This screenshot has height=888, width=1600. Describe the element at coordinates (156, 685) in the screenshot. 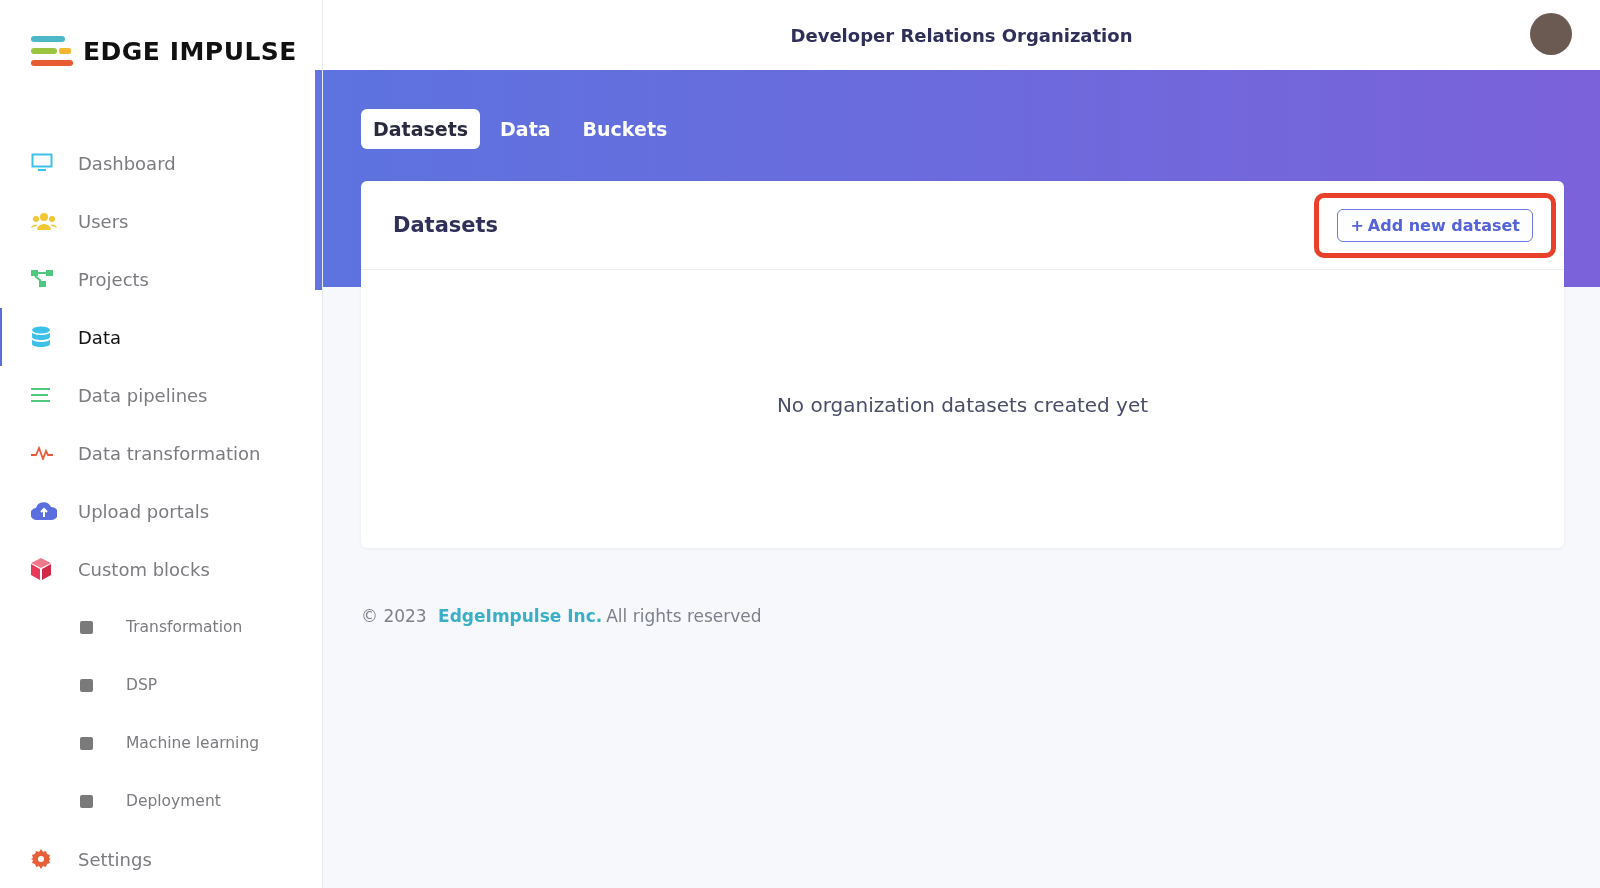

I see `sidebar-item: DSP` at that location.